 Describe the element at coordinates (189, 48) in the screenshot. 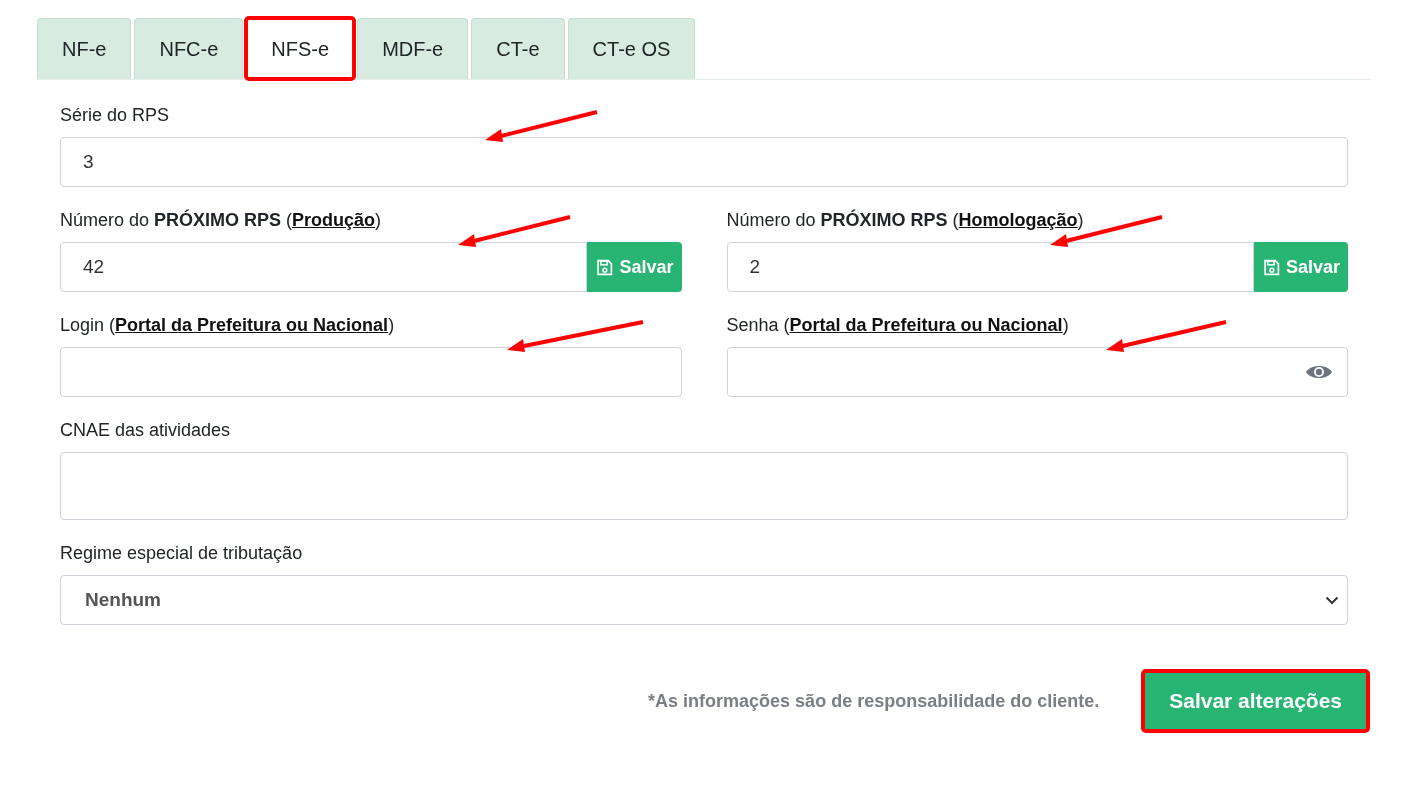

I see `tab: NFC-e` at that location.